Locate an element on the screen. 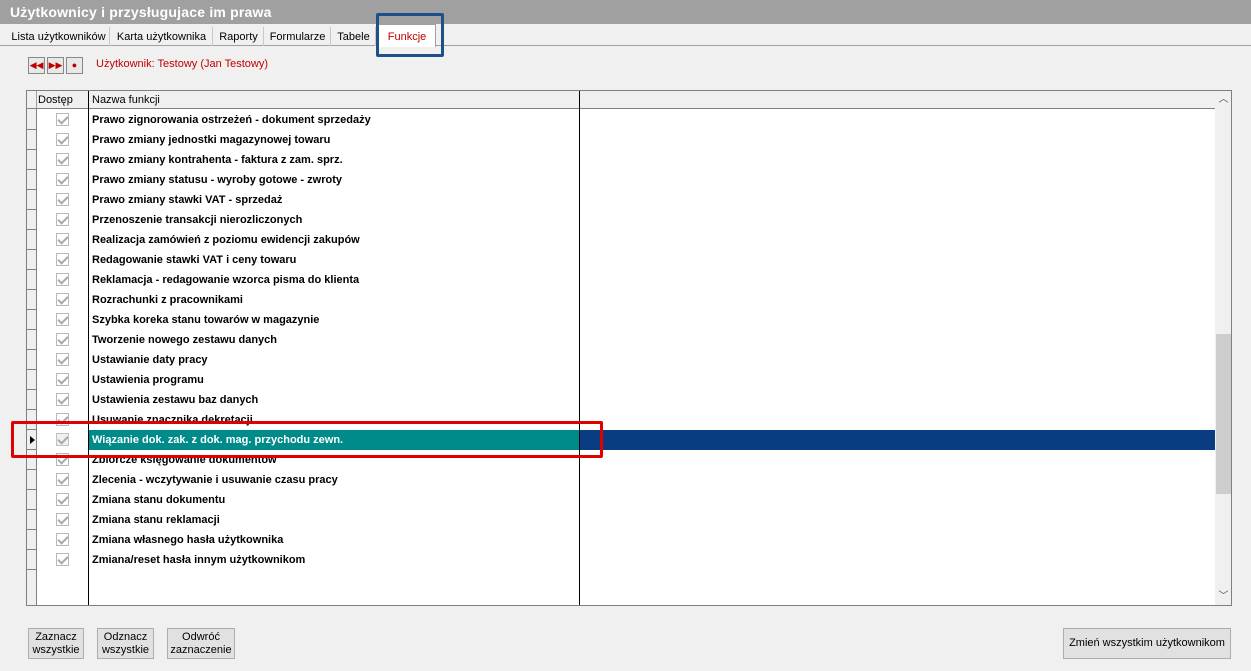 This screenshot has width=1251, height=671. change-all-users-button: Zmień wszystkim użytkownikom is located at coordinates (1147, 643).